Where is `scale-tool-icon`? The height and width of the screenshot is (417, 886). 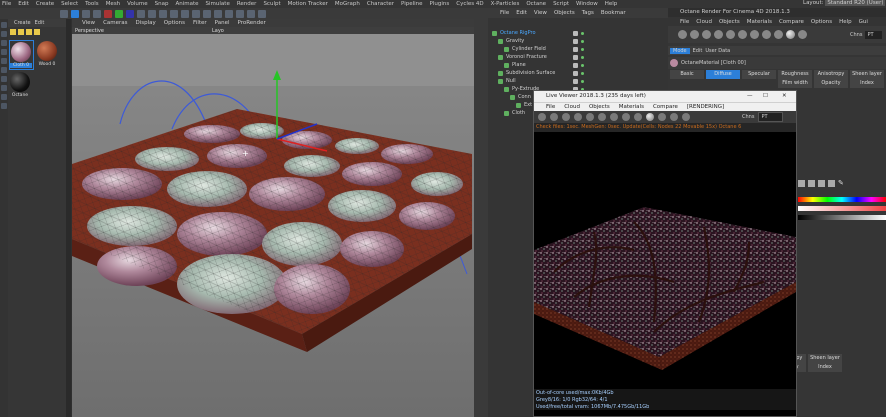 scale-tool-icon is located at coordinates (86, 13).